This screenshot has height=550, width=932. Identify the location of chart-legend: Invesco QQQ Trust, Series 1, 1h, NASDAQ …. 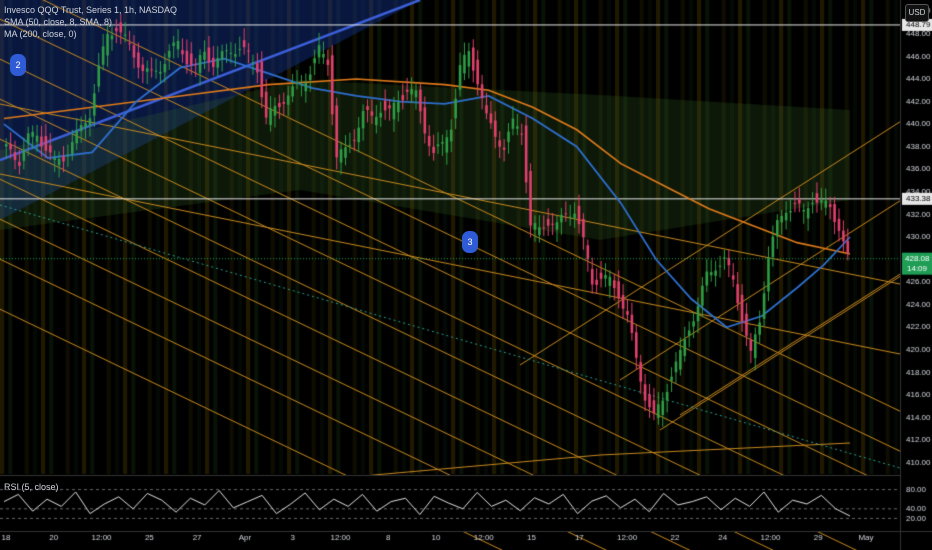
(90, 22).